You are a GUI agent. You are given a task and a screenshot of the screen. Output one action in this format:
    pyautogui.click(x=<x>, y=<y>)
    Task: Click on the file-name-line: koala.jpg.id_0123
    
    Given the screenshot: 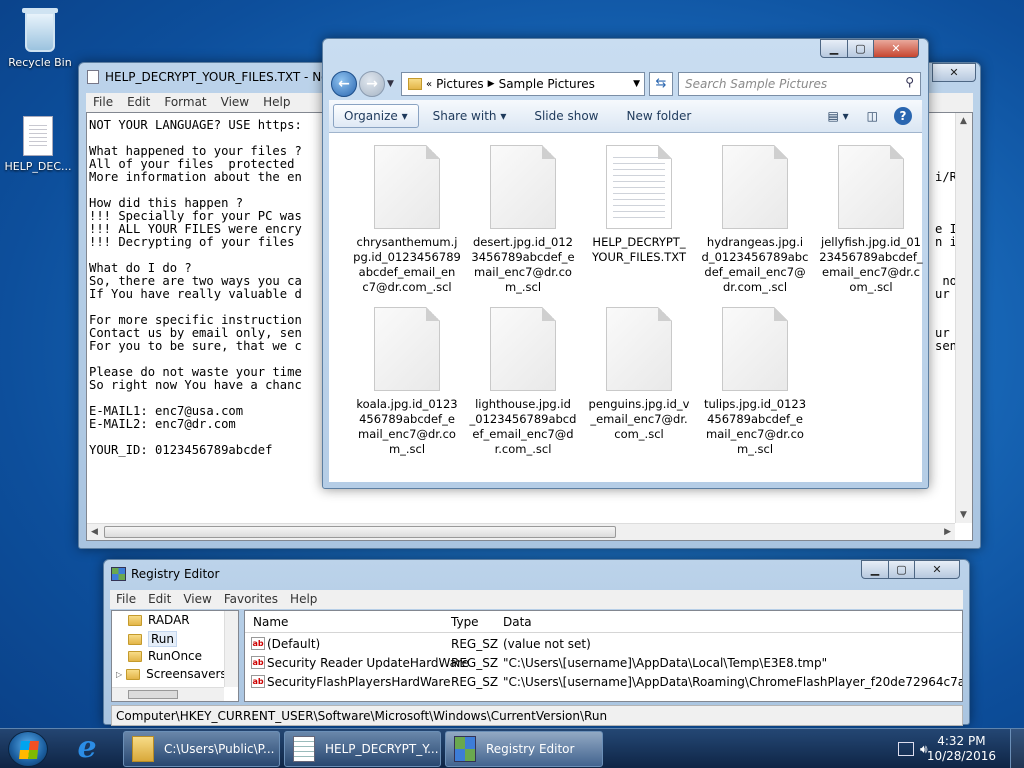 What is the action you would take?
    pyautogui.click(x=407, y=404)
    